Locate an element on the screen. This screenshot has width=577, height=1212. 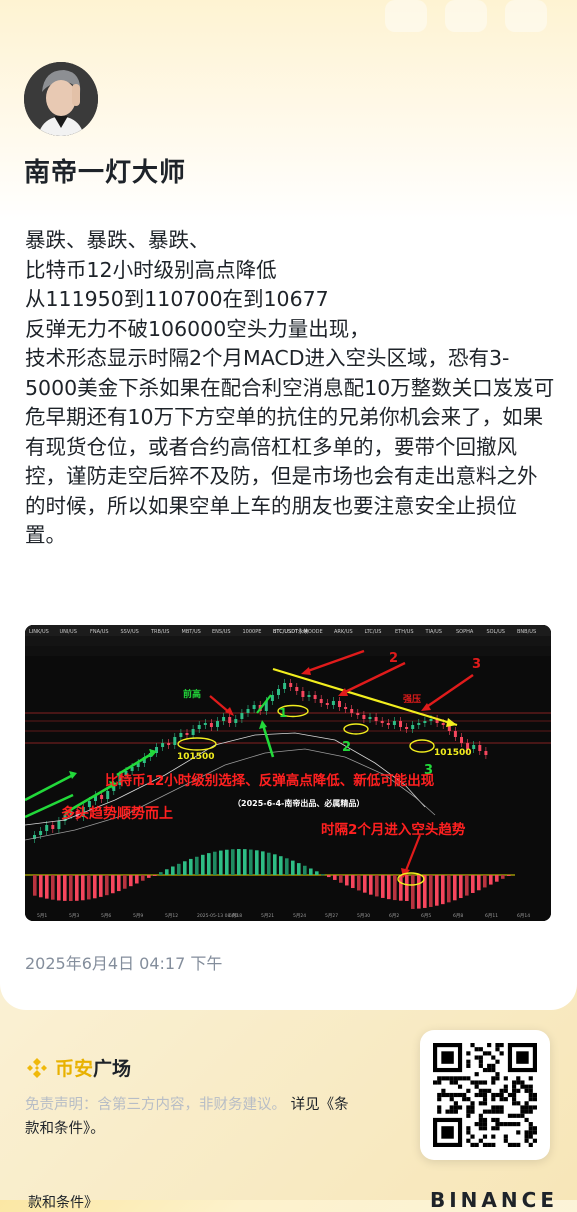
label-resistance: 强压 is located at coordinates (412, 699).